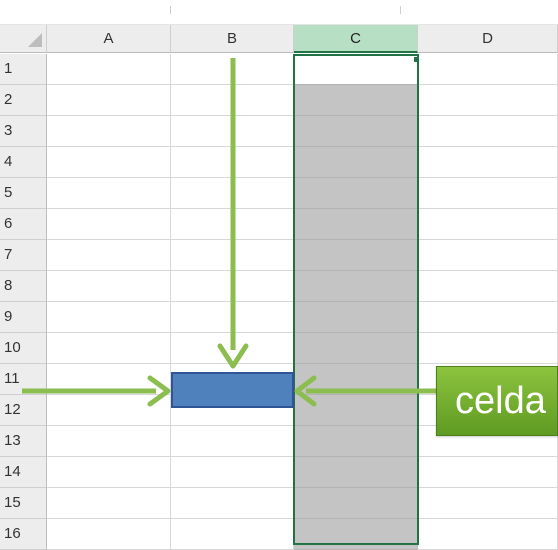  I want to click on cell-d1, so click(488, 69).